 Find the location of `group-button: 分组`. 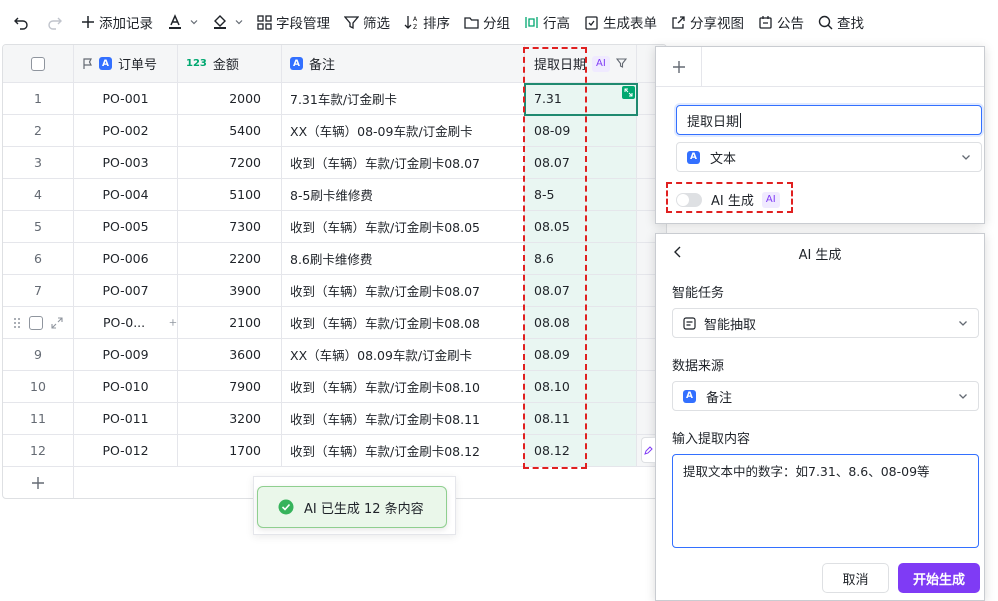

group-button: 分组 is located at coordinates (487, 22).